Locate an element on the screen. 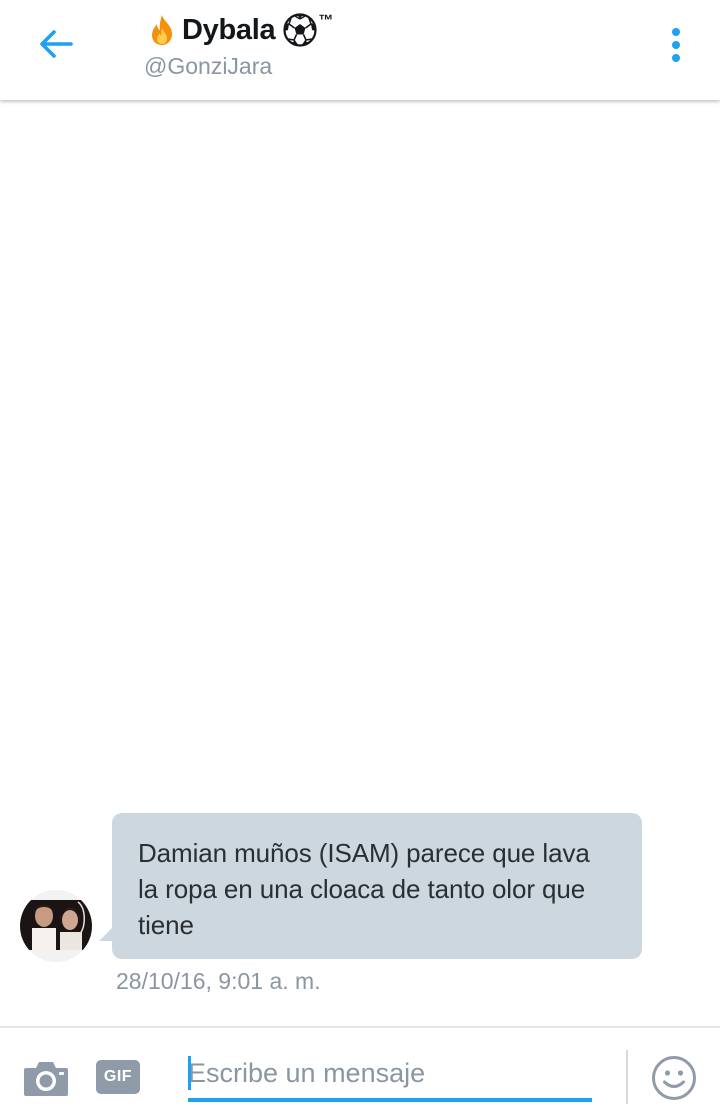 This screenshot has width=720, height=1117. message-composer: GIF is located at coordinates (360, 1071).